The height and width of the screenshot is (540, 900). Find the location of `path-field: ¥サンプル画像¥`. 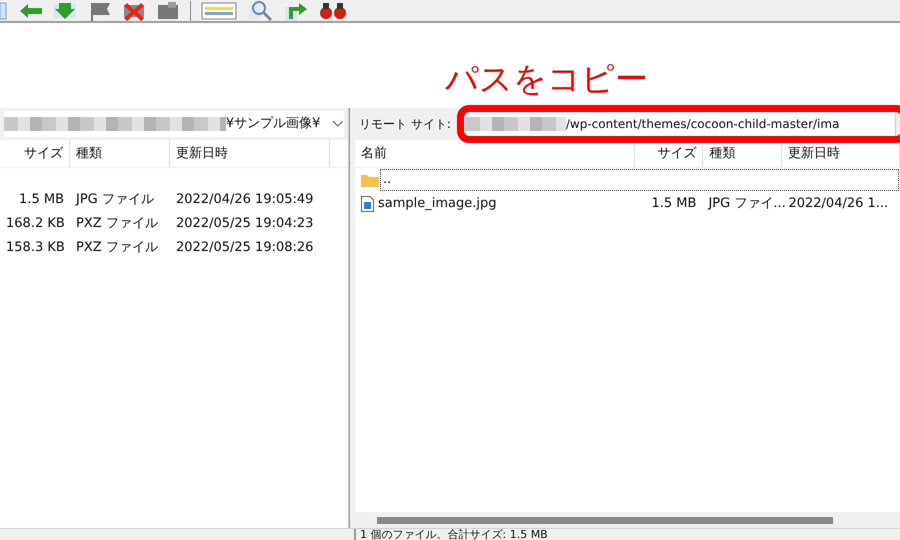

path-field: ¥サンプル画像¥ is located at coordinates (174, 124).